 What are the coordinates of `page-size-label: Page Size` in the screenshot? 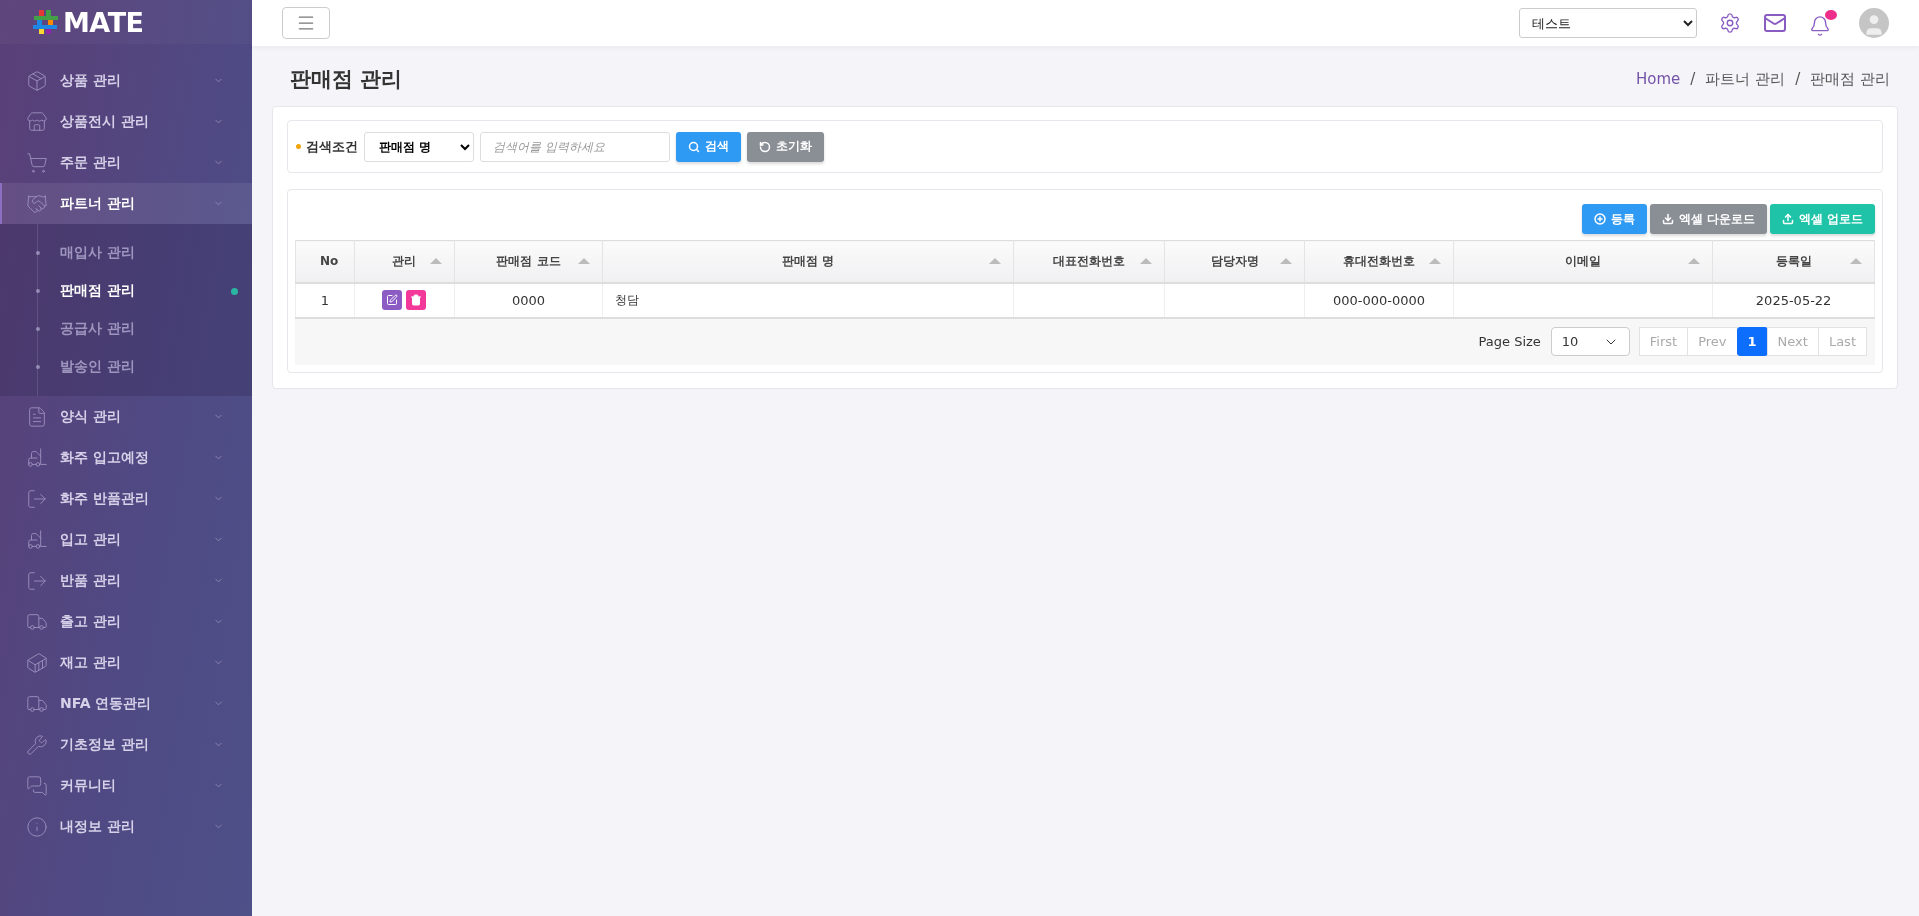 It's located at (1509, 341).